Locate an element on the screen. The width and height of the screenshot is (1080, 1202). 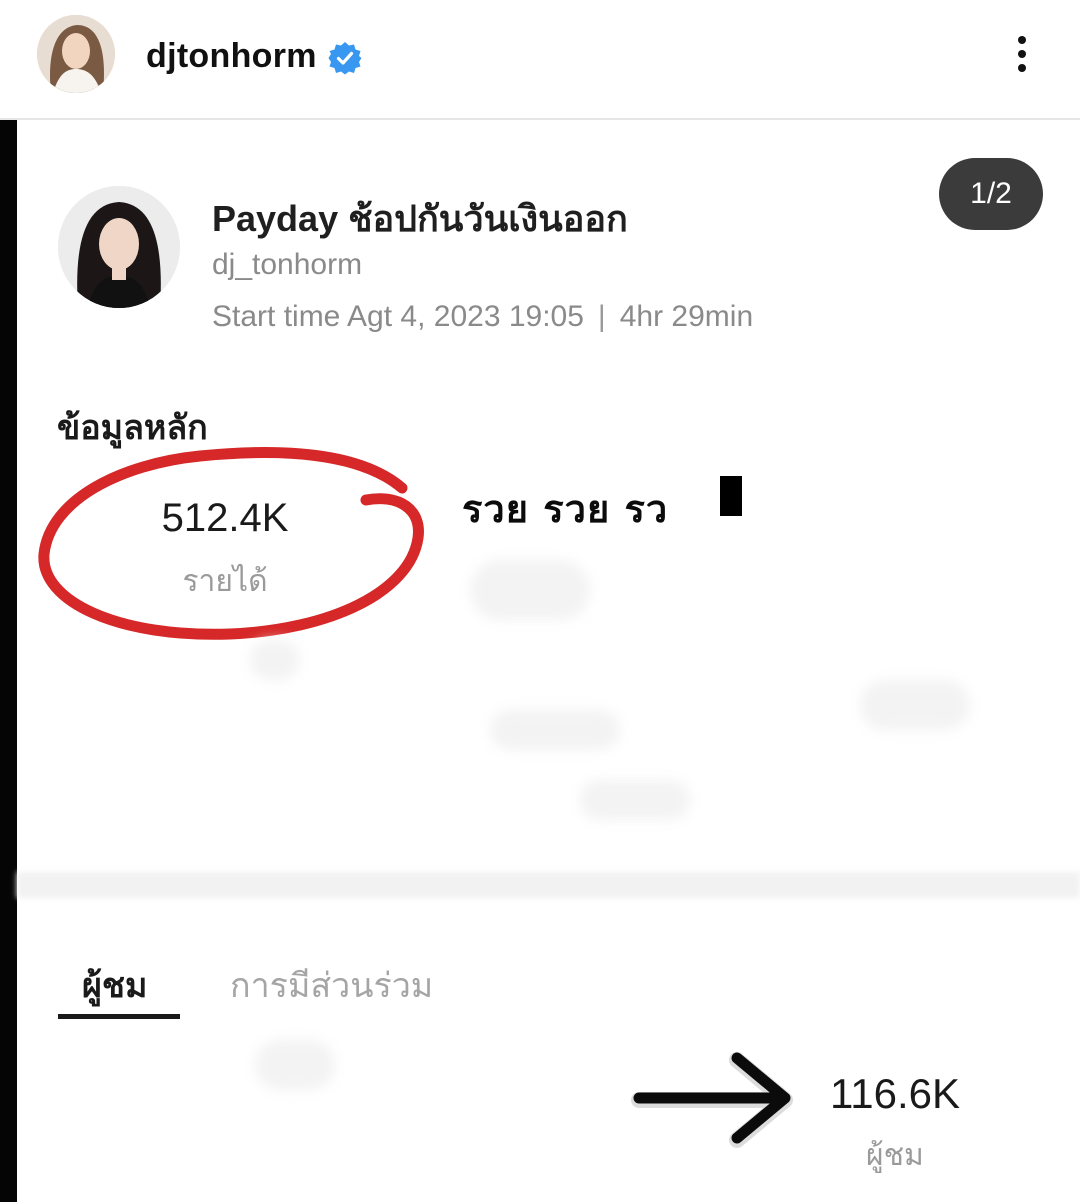
red-circle-annotation is located at coordinates (231, 543).